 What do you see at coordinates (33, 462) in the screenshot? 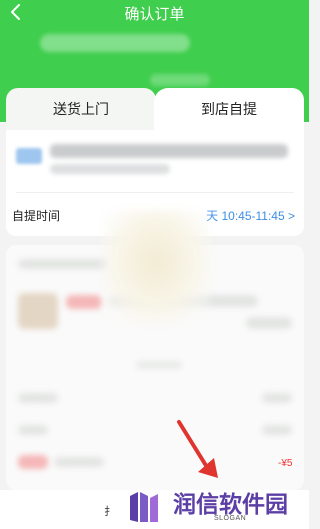
I see `blurred-discount-badge` at bounding box center [33, 462].